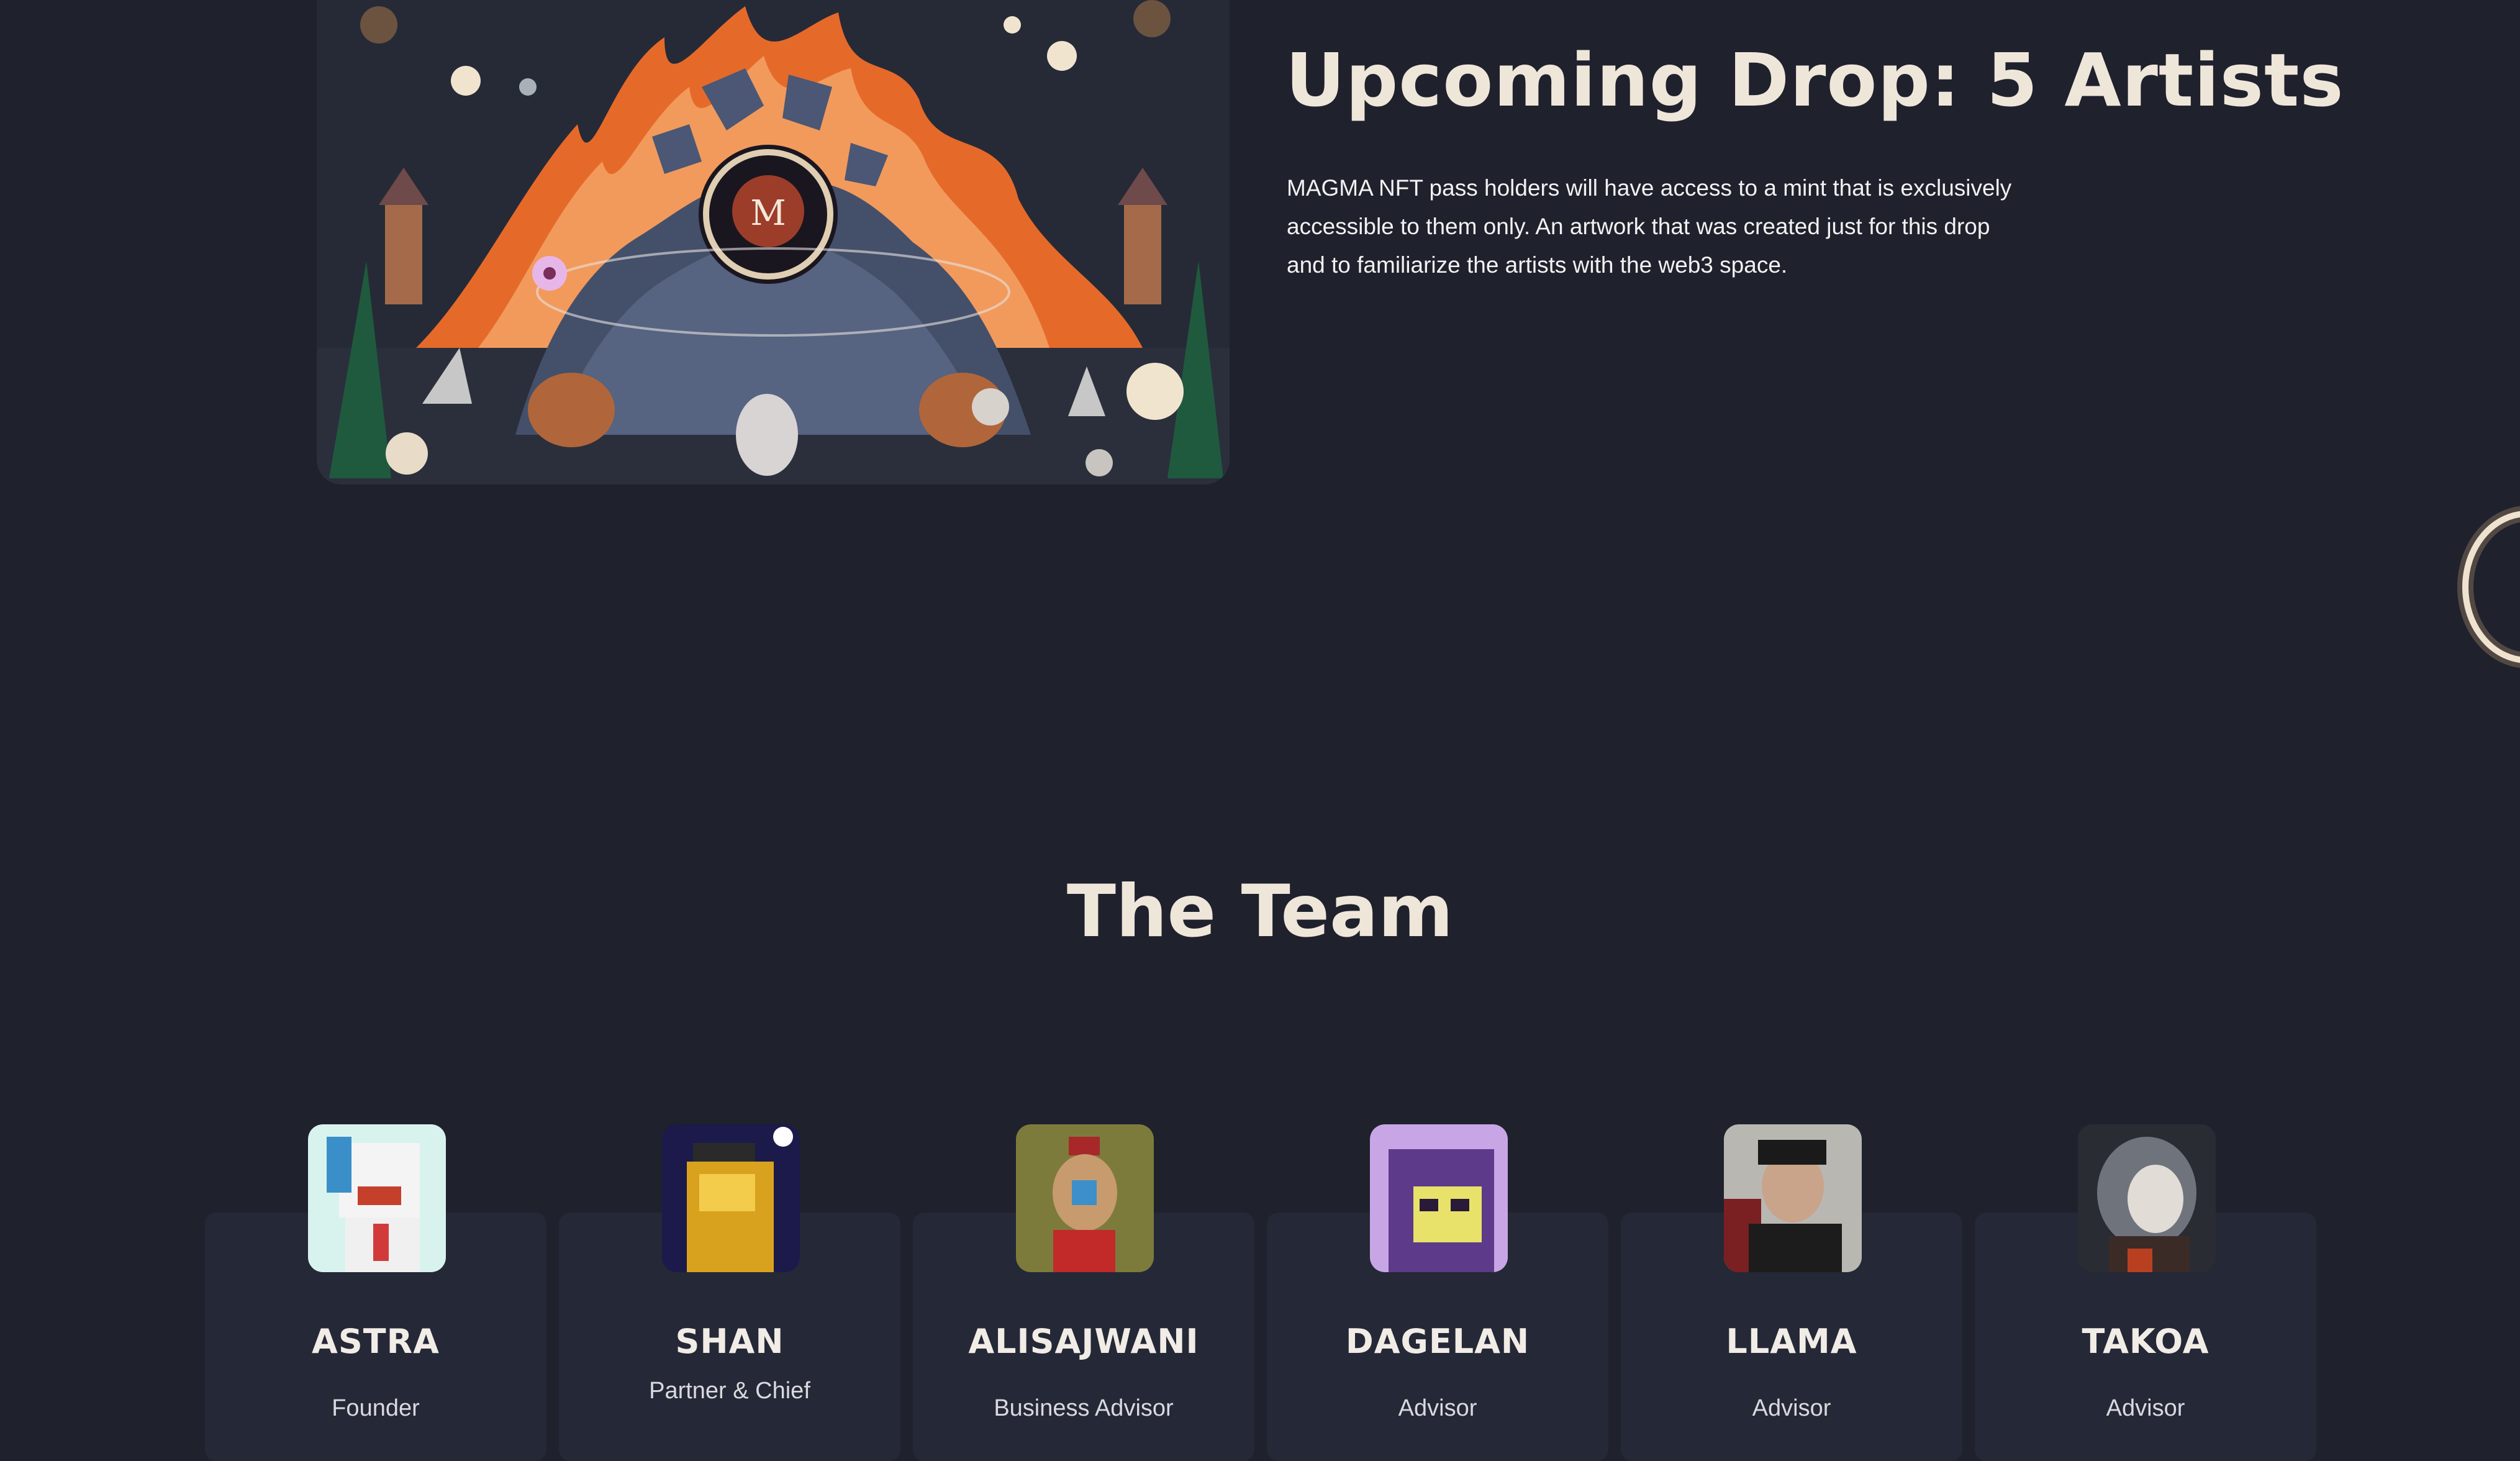 The height and width of the screenshot is (1461, 2520). What do you see at coordinates (1438, 1342) in the screenshot?
I see `member-name: DAGELAN` at bounding box center [1438, 1342].